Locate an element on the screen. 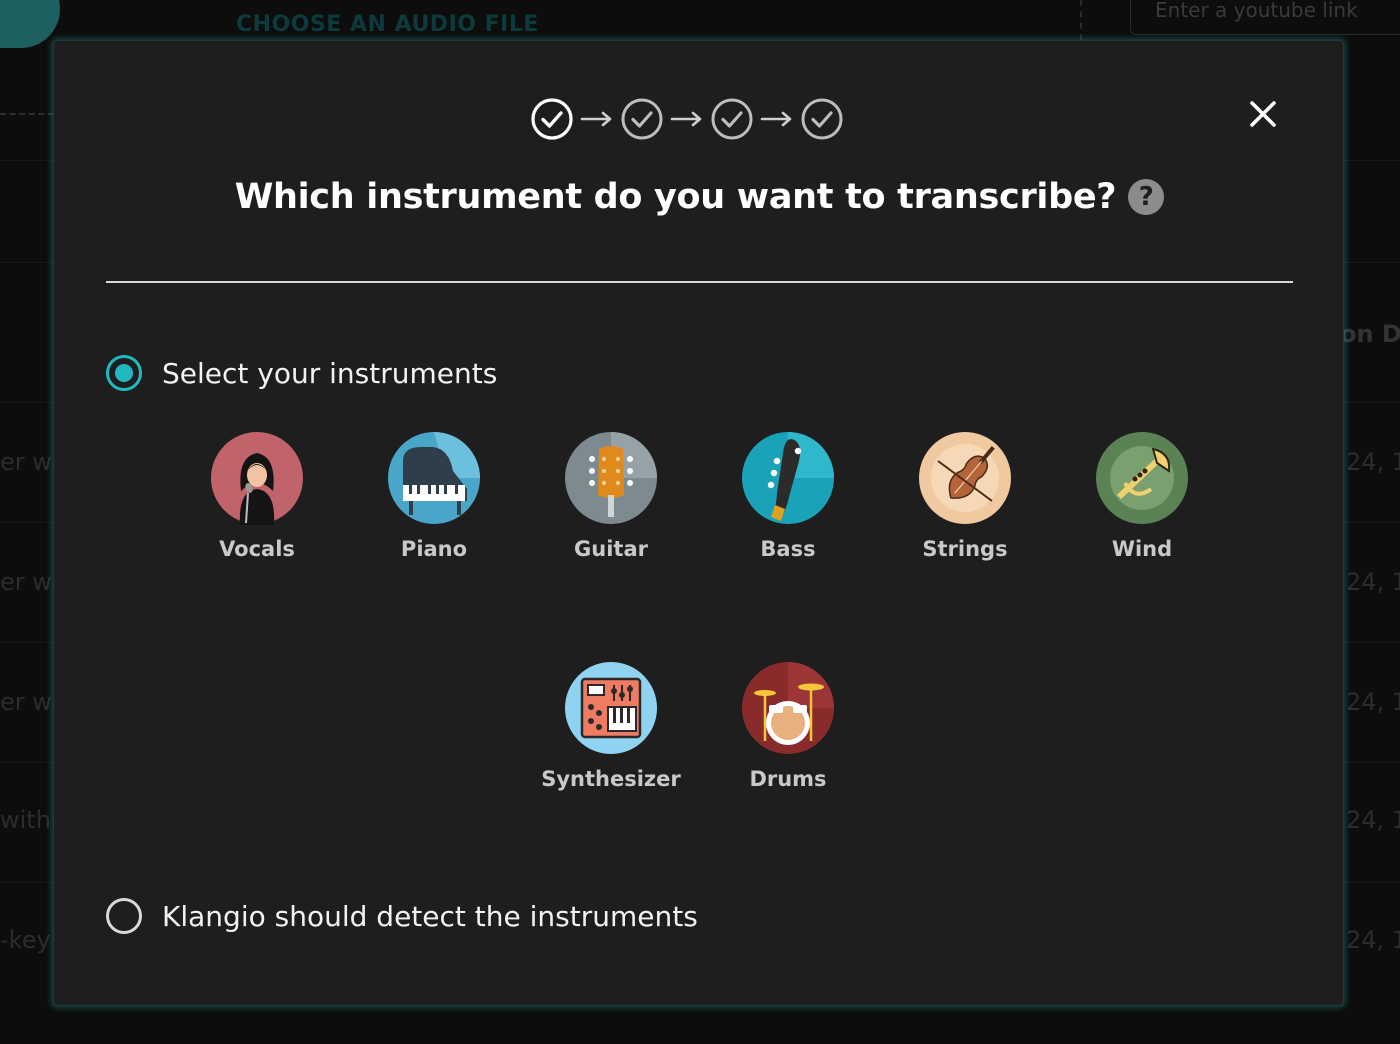  instrument-vocals: Vocals is located at coordinates (257, 496).